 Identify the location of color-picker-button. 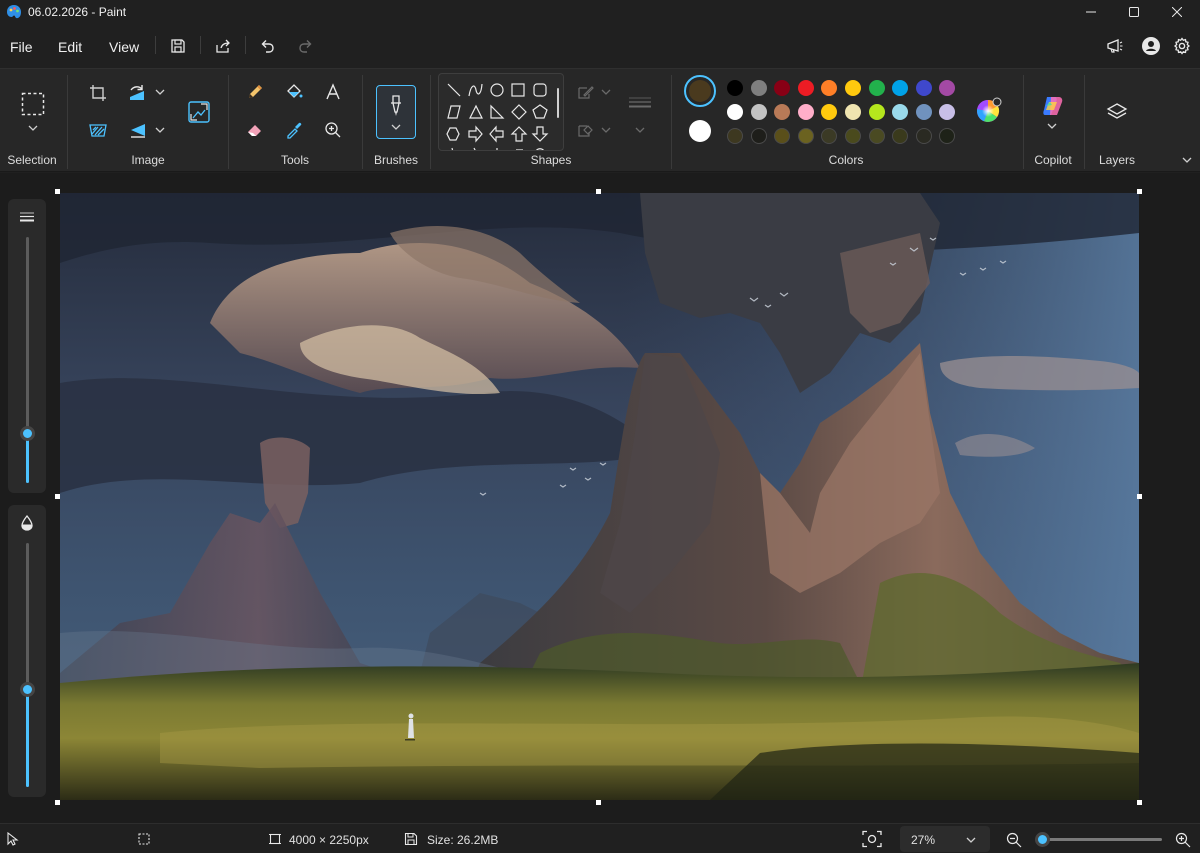
(294, 130).